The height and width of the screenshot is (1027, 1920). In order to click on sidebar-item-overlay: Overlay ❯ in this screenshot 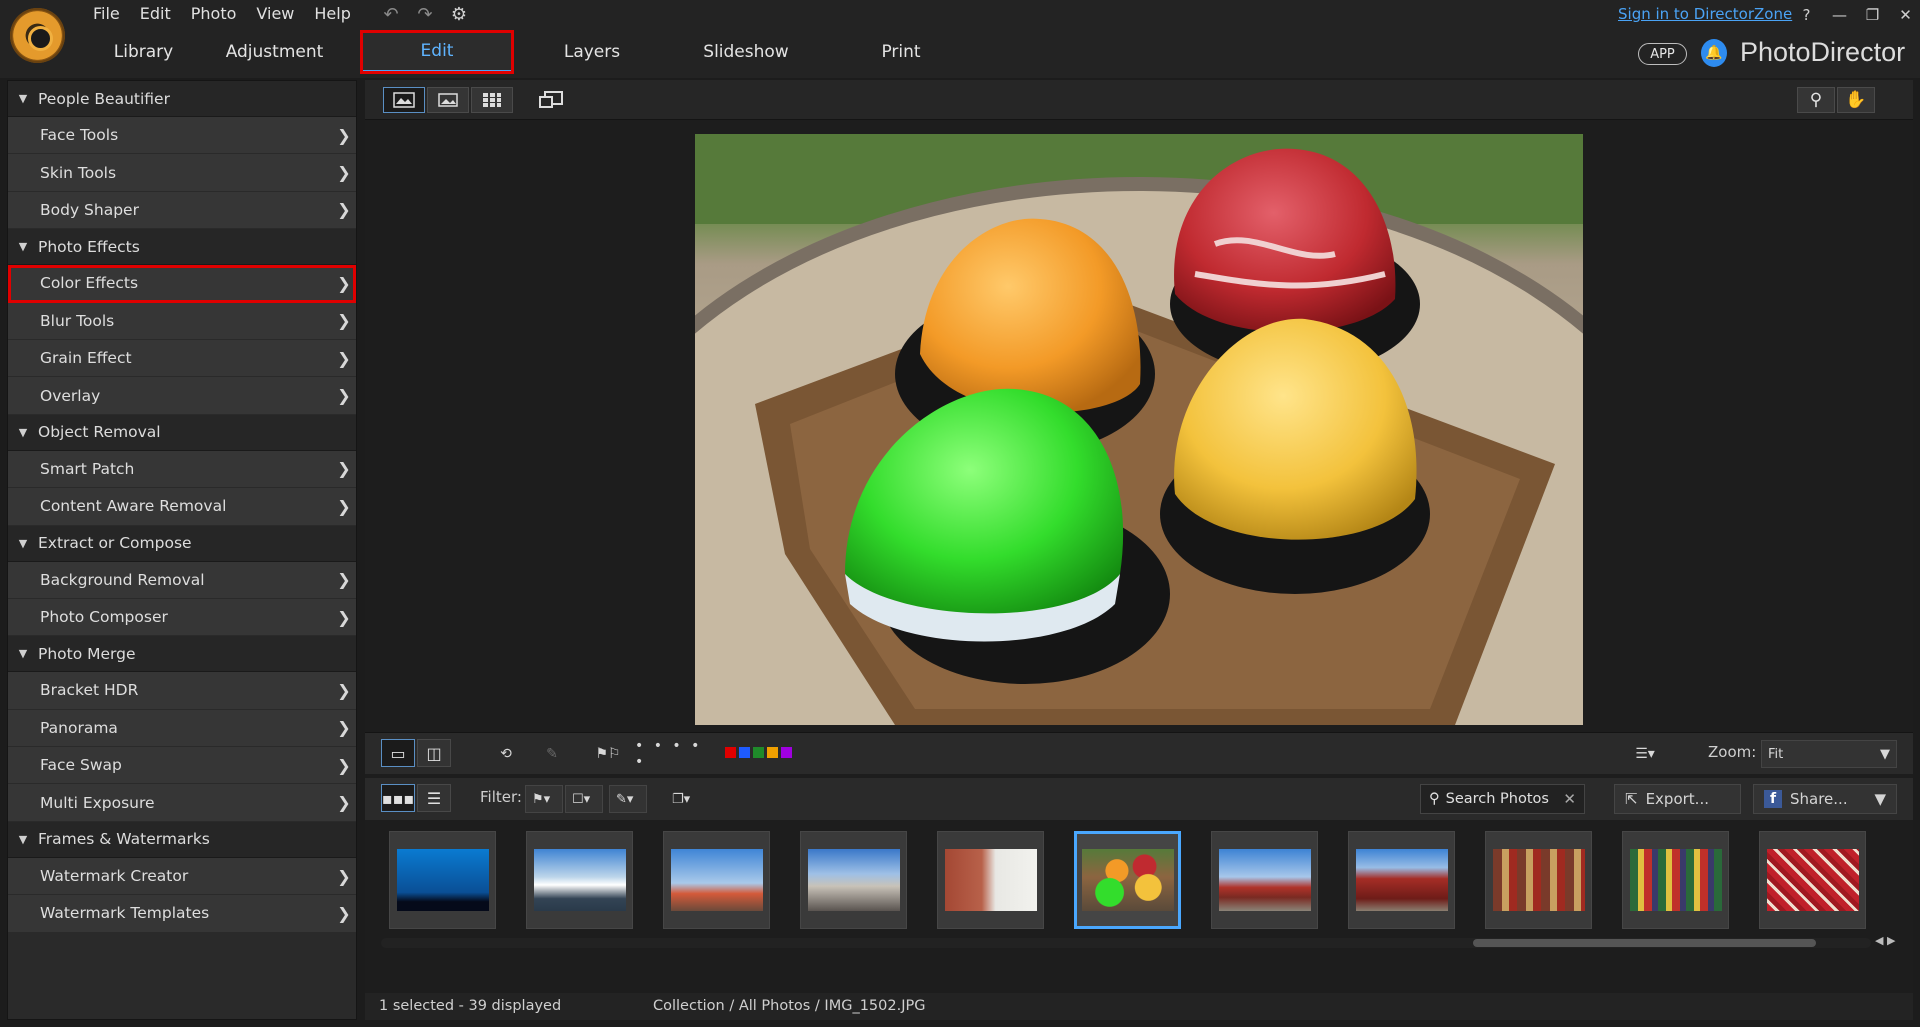, I will do `click(182, 396)`.